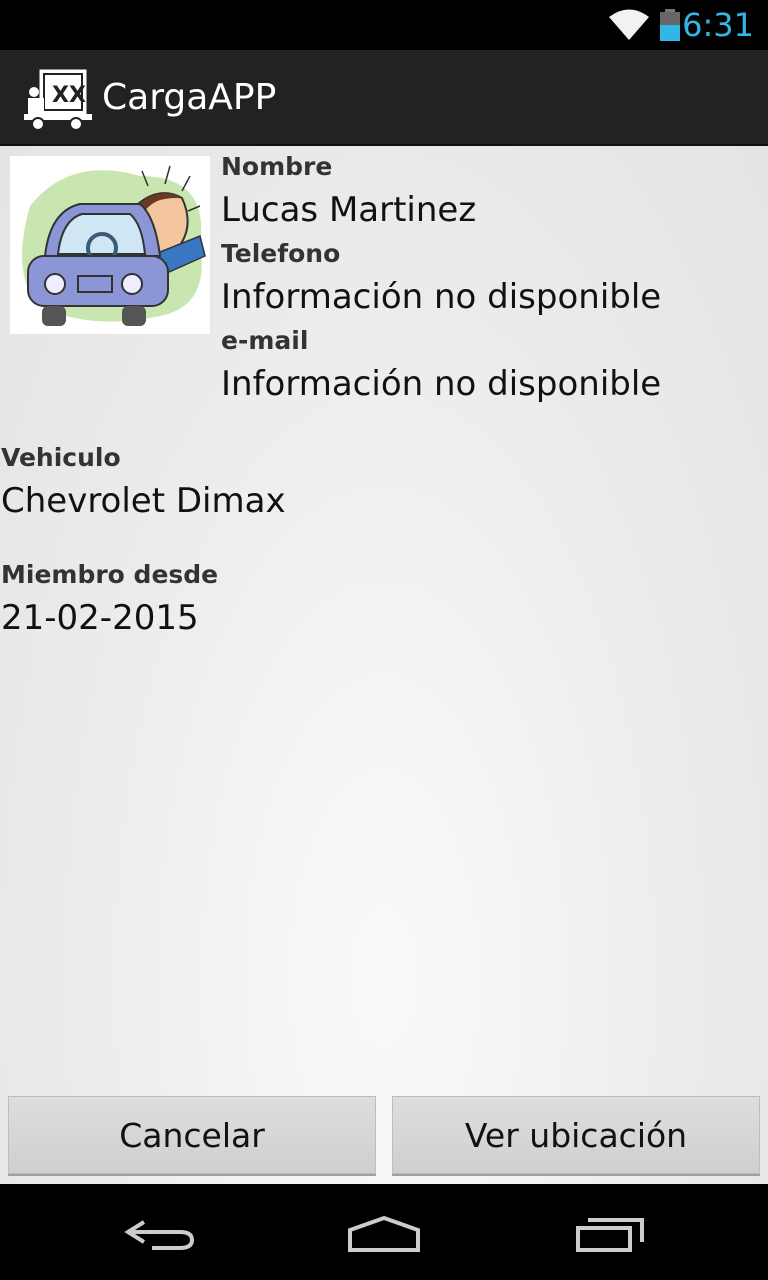  Describe the element at coordinates (441, 384) in the screenshot. I see `email-value: Información no disponible` at that location.